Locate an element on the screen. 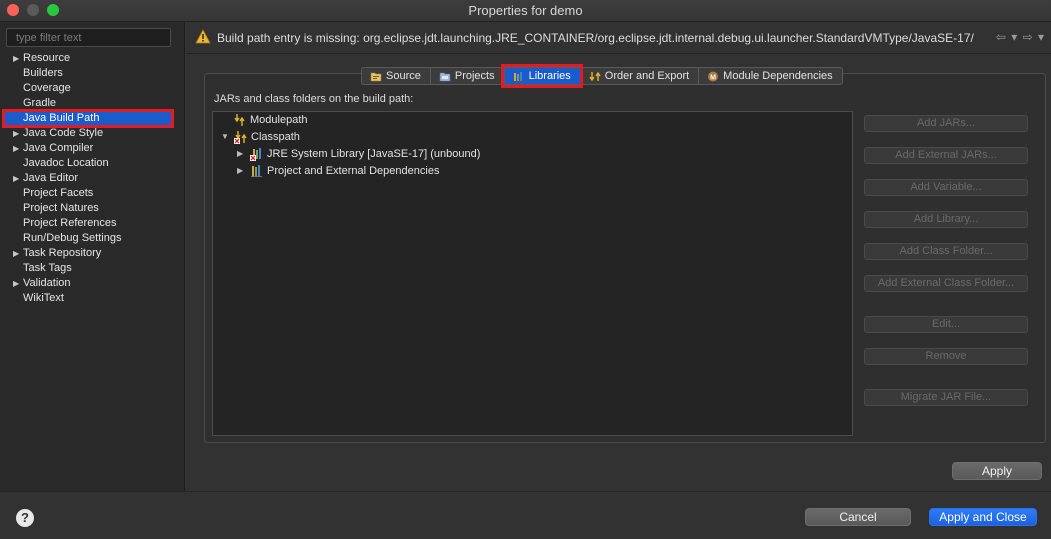 The height and width of the screenshot is (539, 1051). sidebar-item-wikitext: WikiText is located at coordinates (88, 298).